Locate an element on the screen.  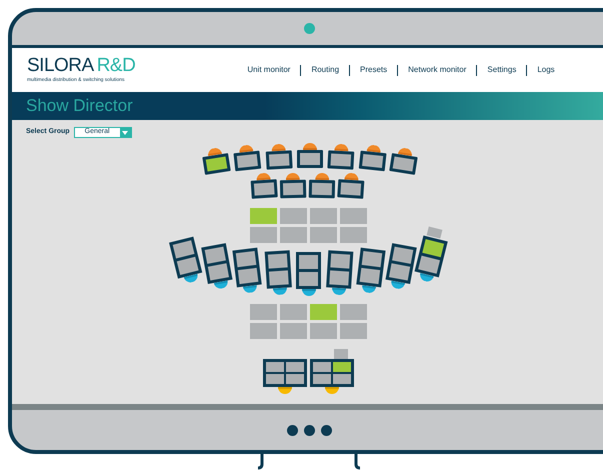
nav-link: Logs is located at coordinates (546, 70).